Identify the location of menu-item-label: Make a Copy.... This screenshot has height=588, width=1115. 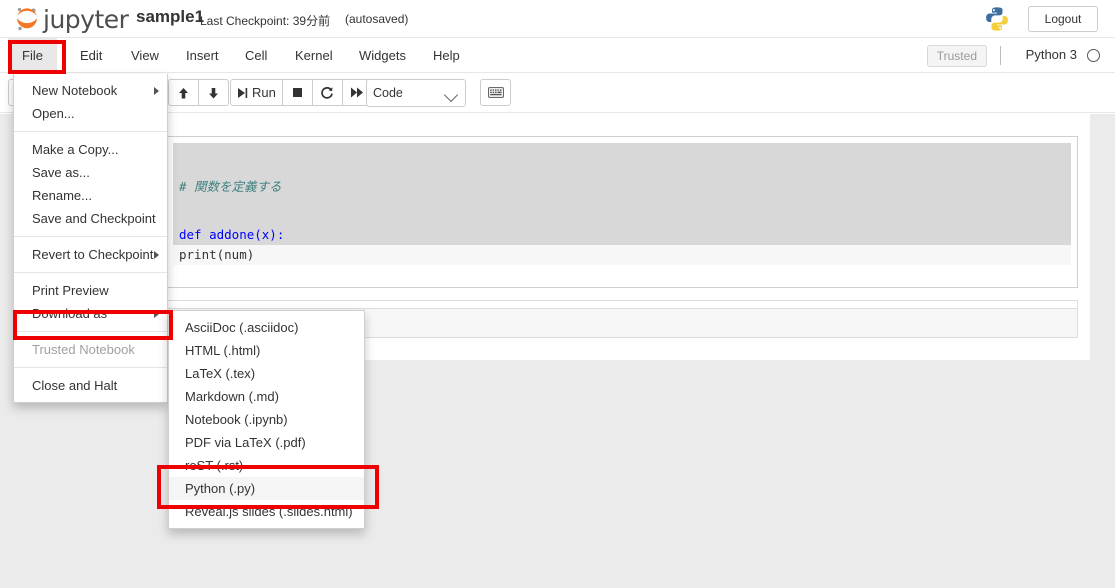
(75, 149).